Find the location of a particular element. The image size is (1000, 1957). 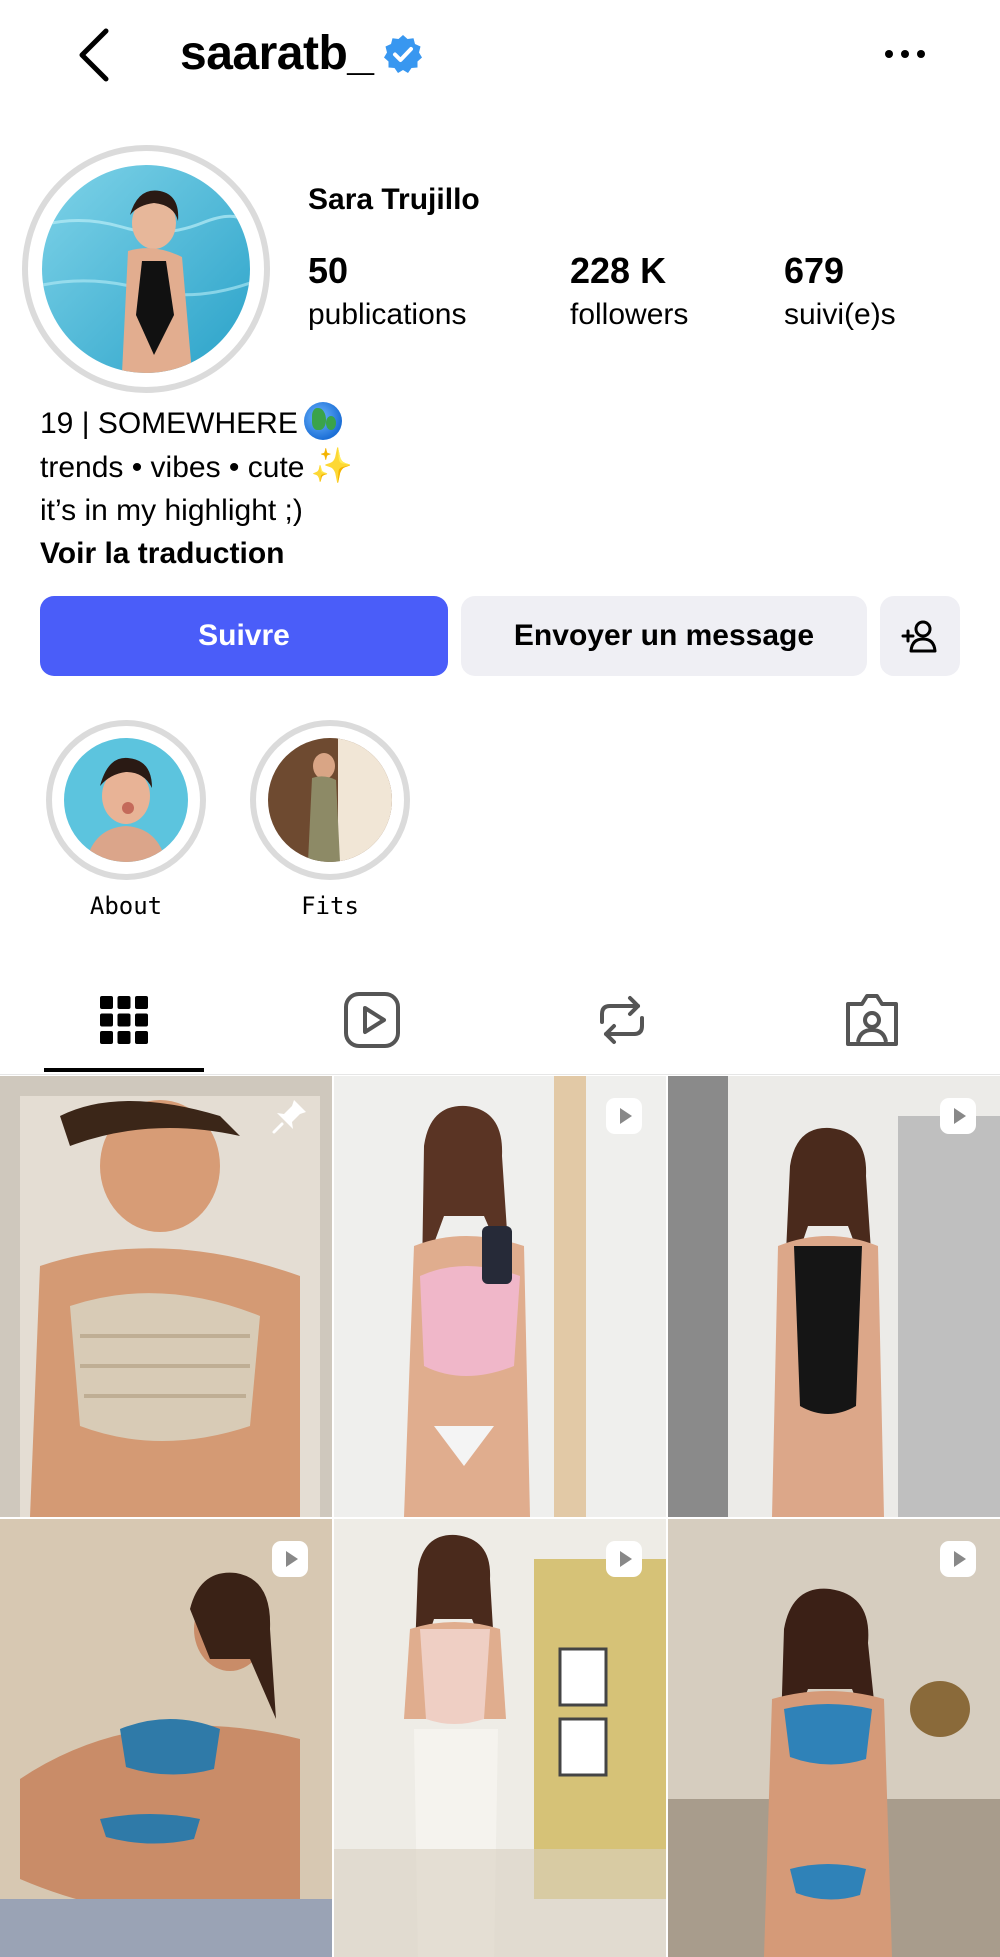

globe-emoji-icon is located at coordinates (322, 421).